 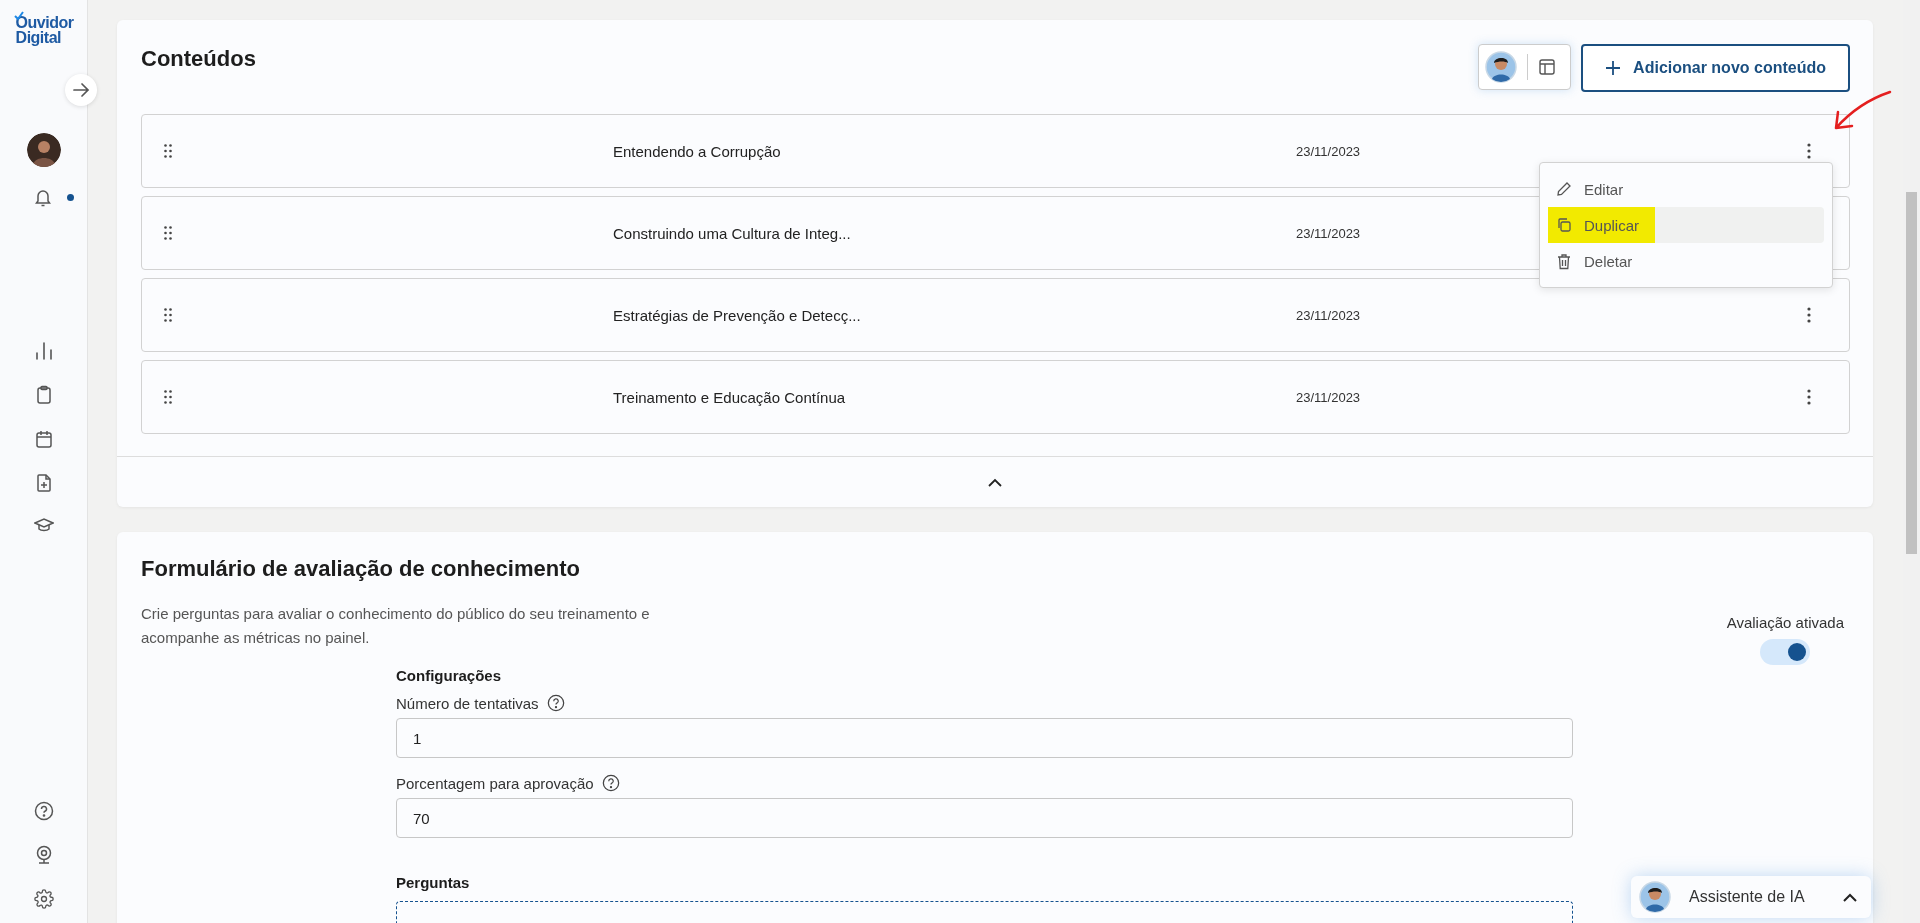 I want to click on content-title: Entendendo a Corrupção, so click(x=697, y=151).